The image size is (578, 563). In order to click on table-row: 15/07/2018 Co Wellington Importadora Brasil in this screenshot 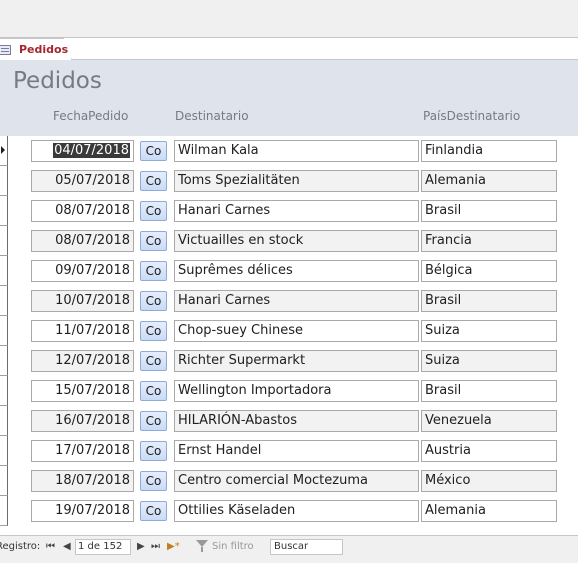, I will do `click(289, 391)`.